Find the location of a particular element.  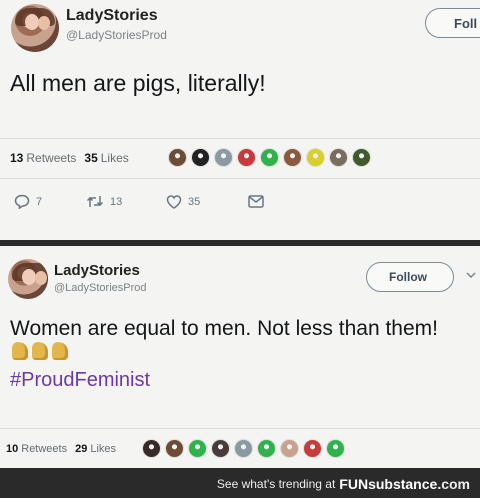

follow-button: Follow is located at coordinates (410, 277).